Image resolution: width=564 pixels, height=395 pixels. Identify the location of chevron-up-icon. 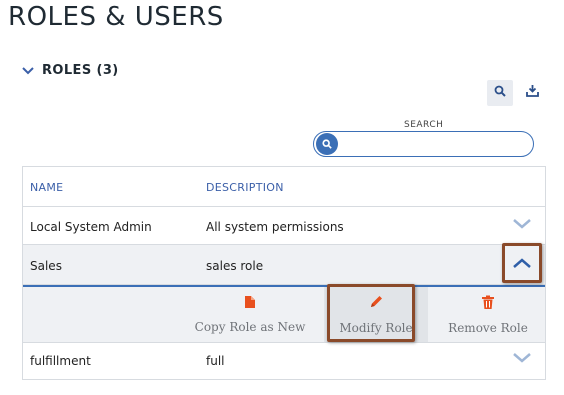
(522, 265).